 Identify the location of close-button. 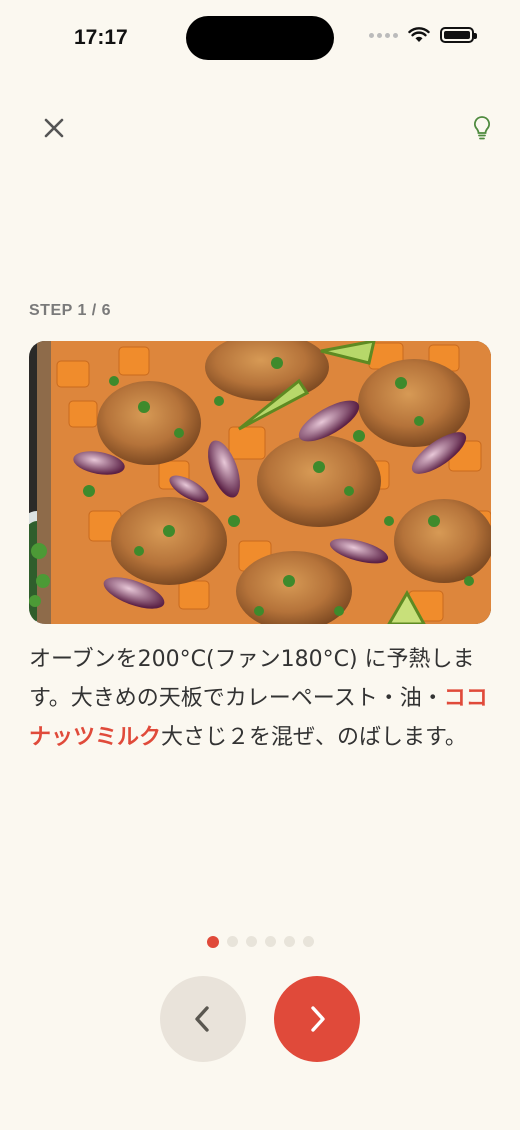
(54, 128).